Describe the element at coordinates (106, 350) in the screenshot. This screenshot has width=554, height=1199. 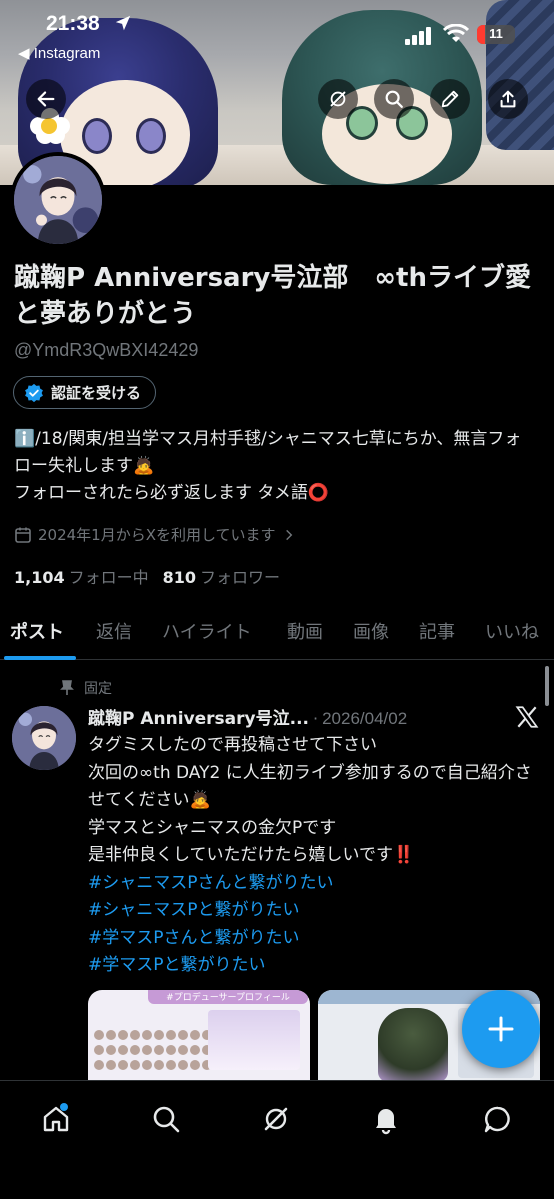
I see `user-handle: @YmdR3QwBXI42429` at that location.